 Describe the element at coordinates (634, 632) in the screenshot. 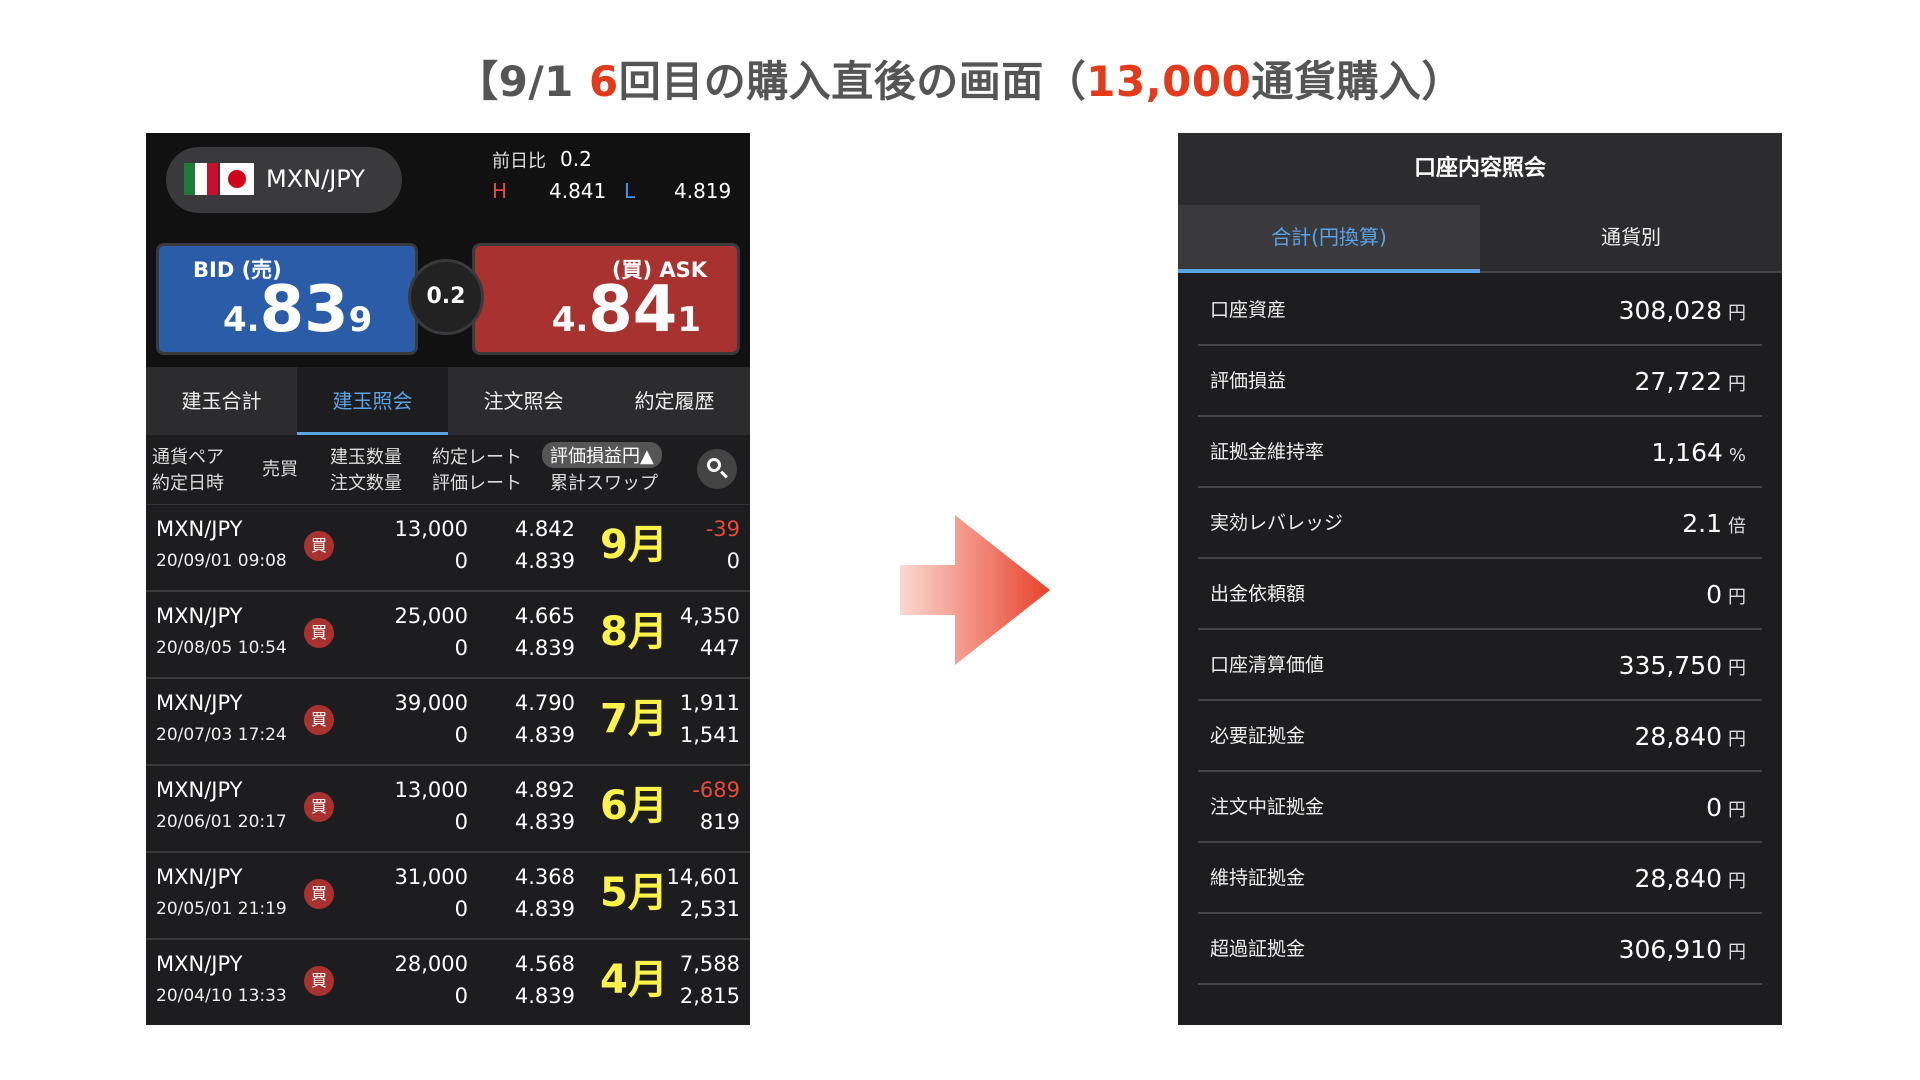

I see `month-label: 8月` at that location.